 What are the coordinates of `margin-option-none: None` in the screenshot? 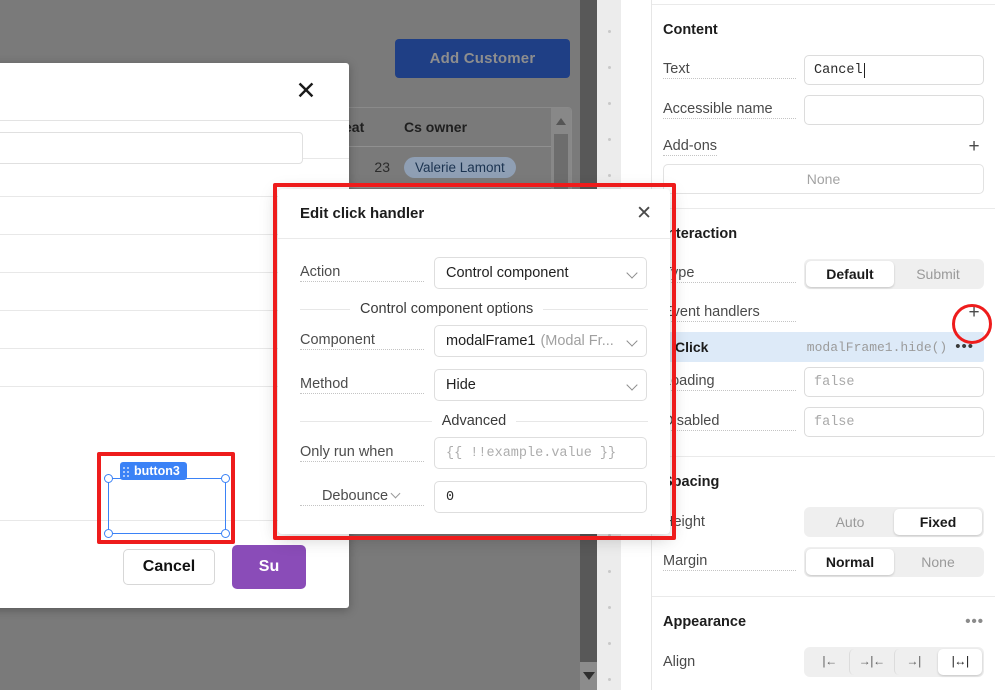 It's located at (938, 562).